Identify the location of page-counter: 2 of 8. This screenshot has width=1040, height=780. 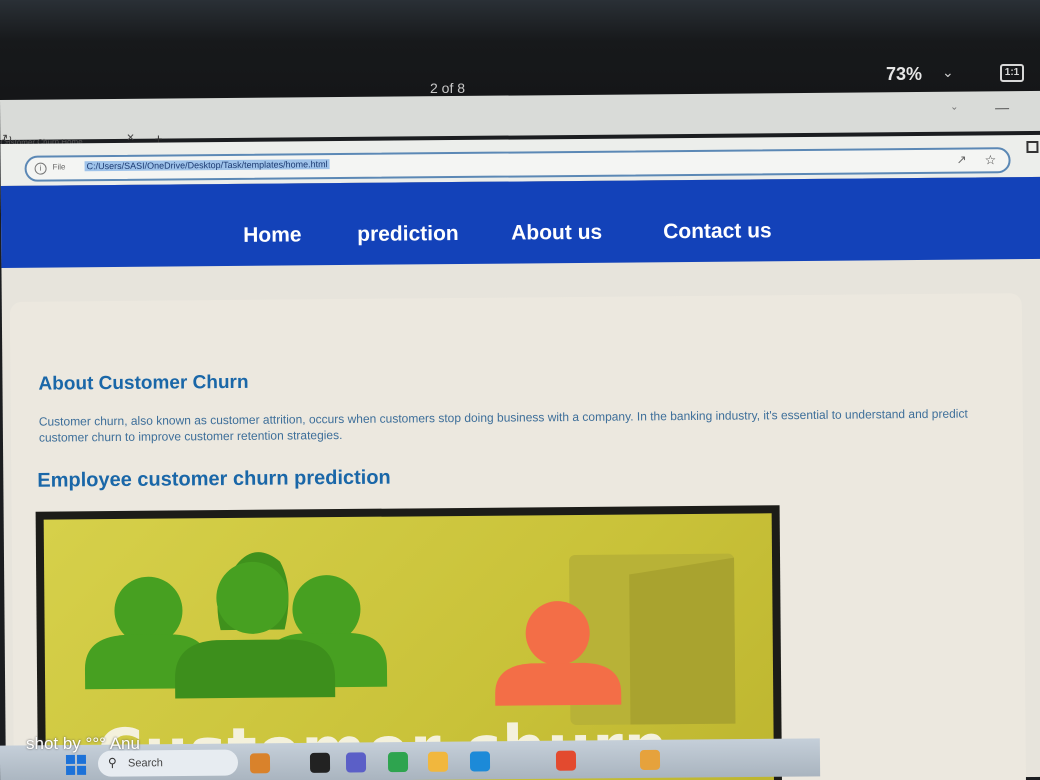
(448, 88).